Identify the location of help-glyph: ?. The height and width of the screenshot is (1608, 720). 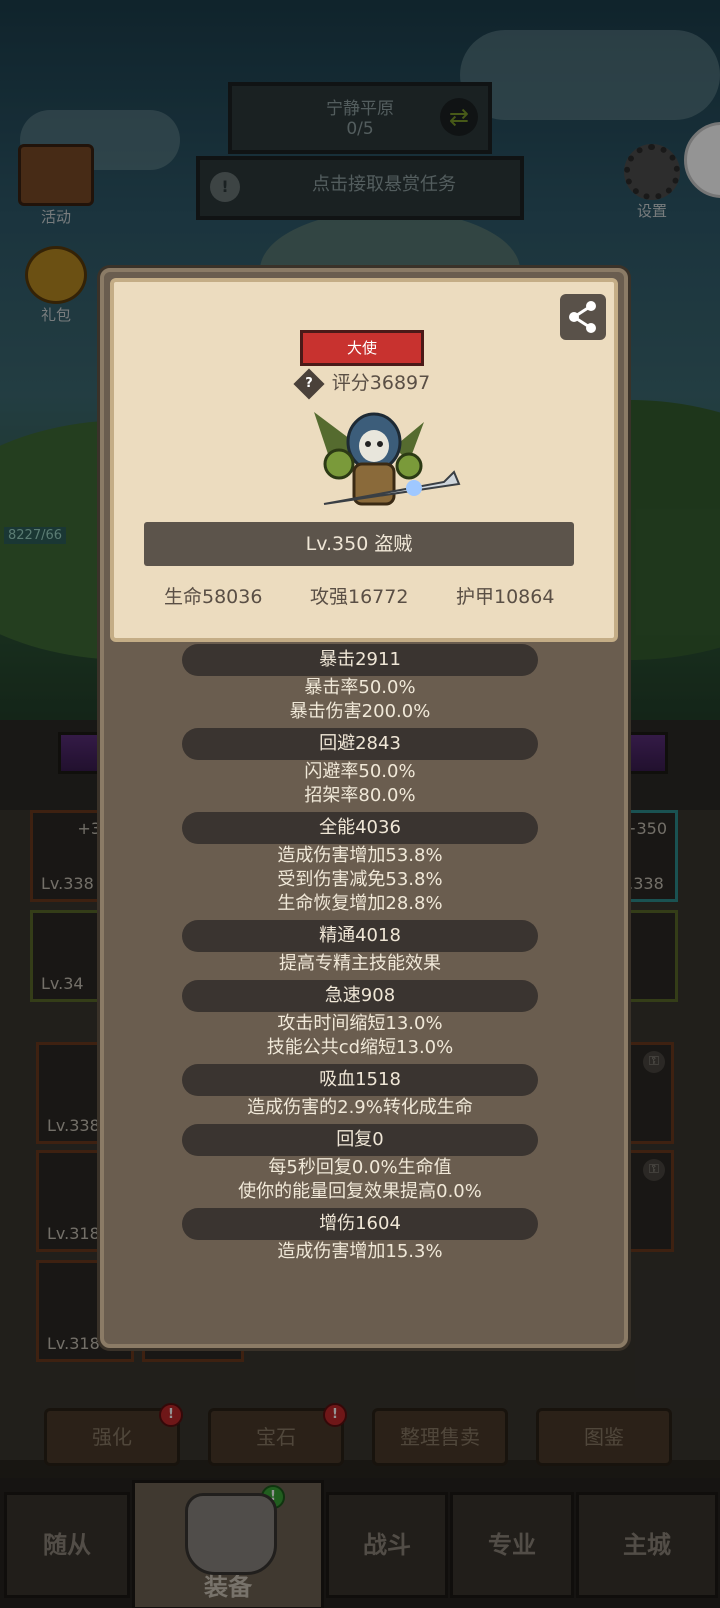
(308, 383).